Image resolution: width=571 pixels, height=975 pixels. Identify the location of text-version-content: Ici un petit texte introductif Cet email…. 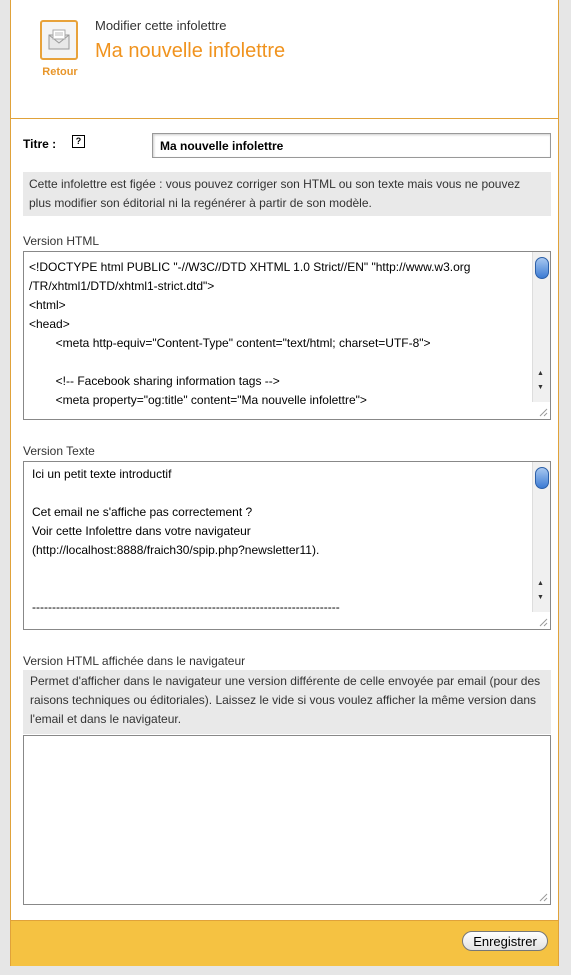
(186, 540).